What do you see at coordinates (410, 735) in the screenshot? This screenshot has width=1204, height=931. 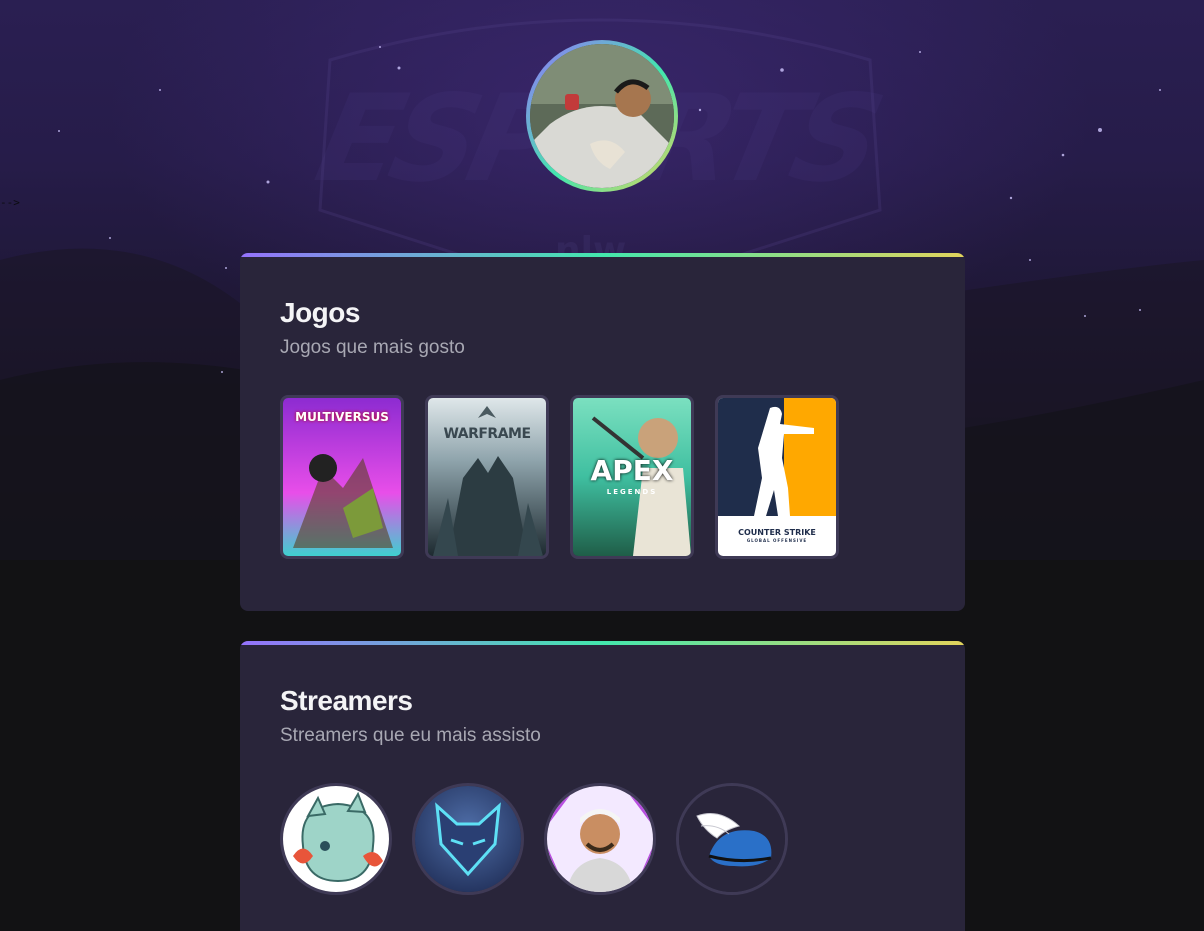 I see `streamers-subtitle: Streamers que eu mais assisto` at bounding box center [410, 735].